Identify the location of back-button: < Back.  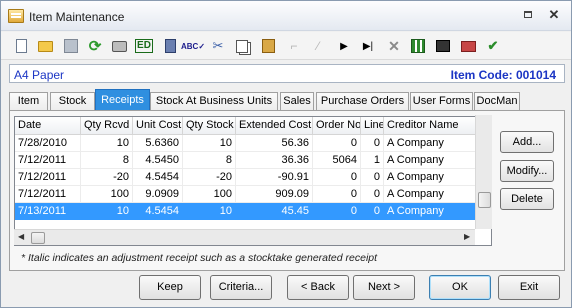
(318, 287).